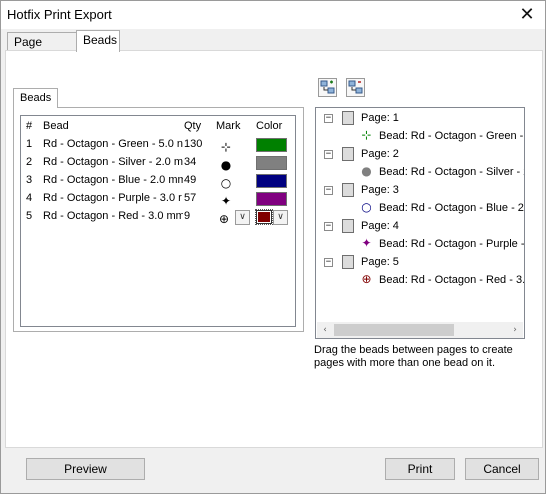  I want to click on page-label: Page: 2, so click(380, 154).